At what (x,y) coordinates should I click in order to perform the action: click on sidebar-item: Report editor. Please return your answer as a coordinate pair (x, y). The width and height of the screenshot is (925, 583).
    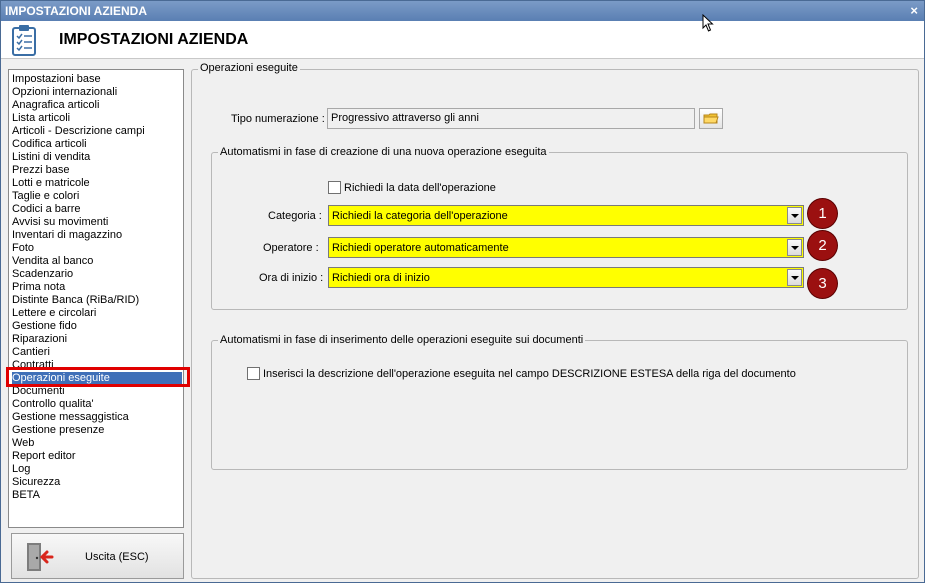
    Looking at the image, I should click on (97, 456).